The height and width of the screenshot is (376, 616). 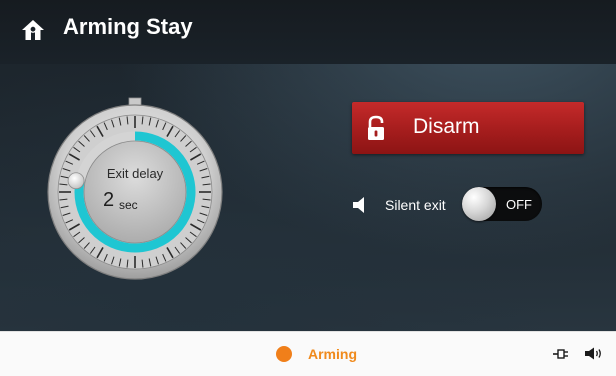 I want to click on status-indicator-dot, so click(x=284, y=354).